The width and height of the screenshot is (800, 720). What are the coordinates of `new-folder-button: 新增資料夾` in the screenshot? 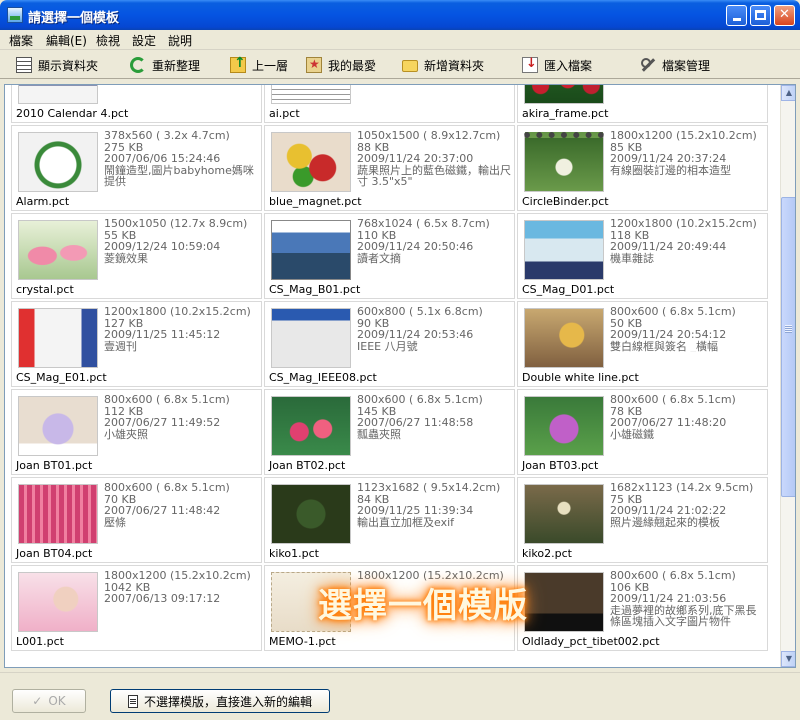 It's located at (443, 65).